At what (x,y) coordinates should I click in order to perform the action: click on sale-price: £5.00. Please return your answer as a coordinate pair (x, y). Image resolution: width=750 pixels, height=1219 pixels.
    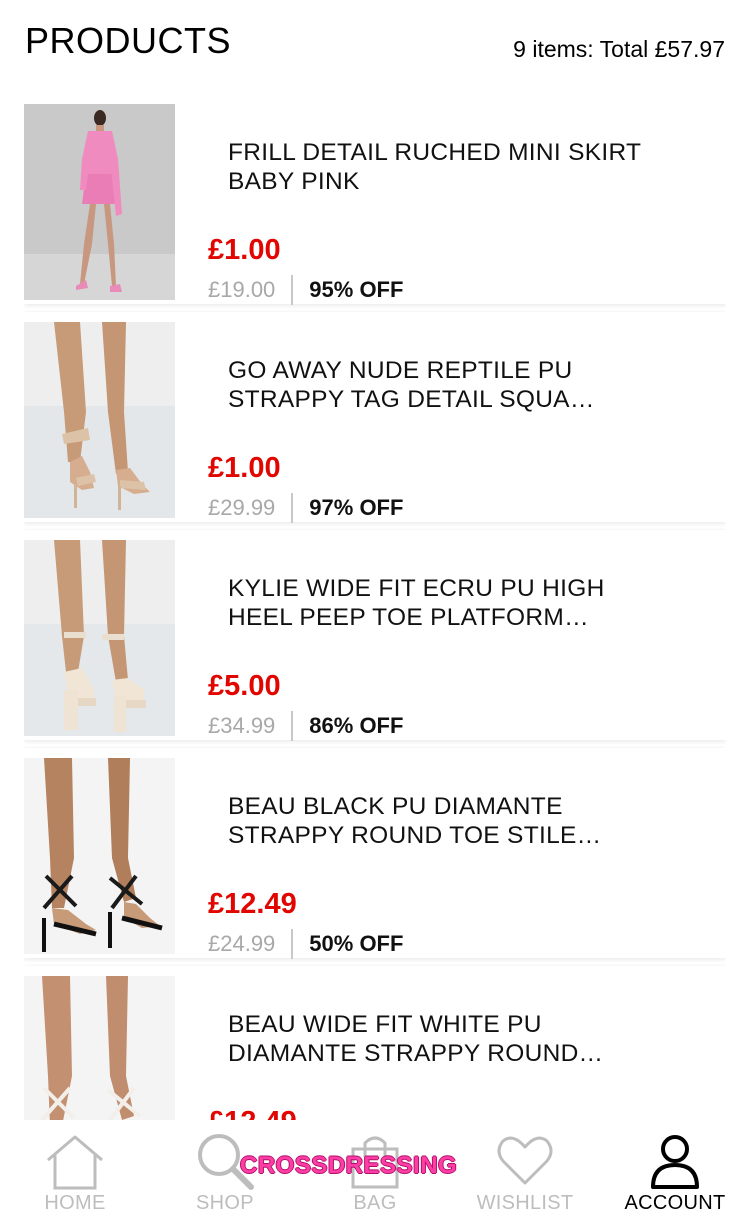
    Looking at the image, I should click on (244, 686).